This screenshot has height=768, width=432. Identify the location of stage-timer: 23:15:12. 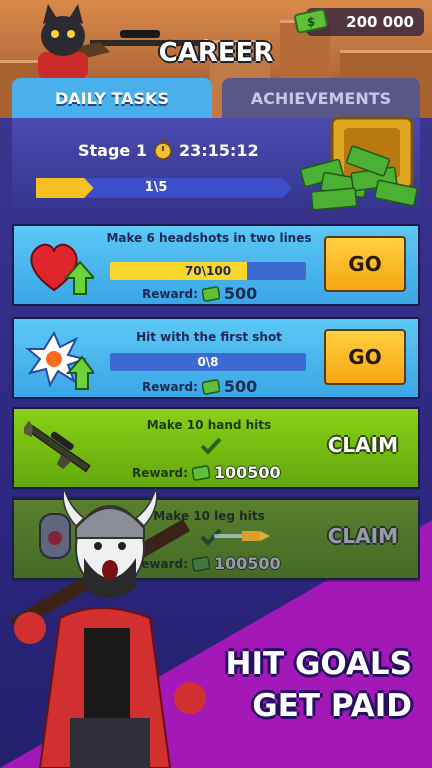
(218, 150).